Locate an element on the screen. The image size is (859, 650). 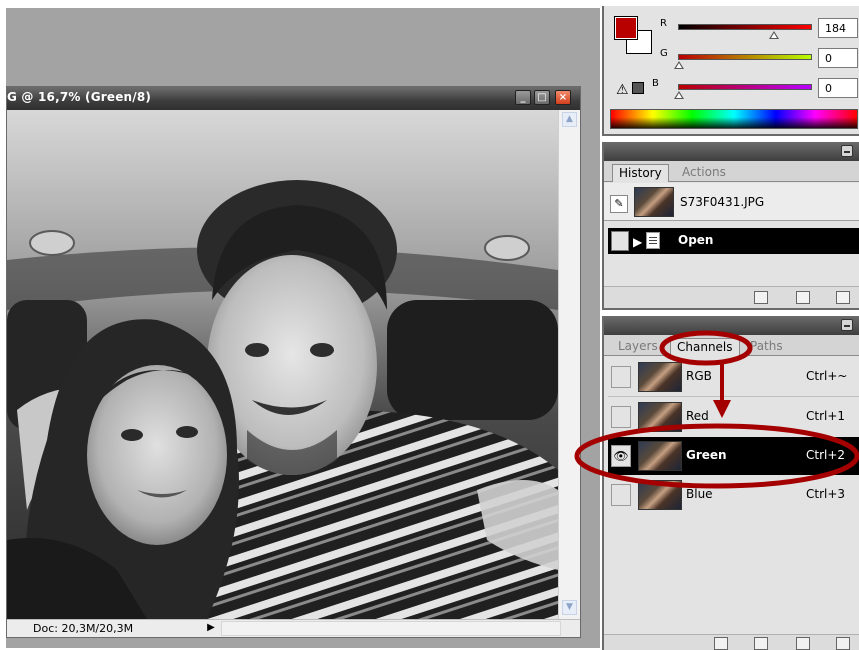
channel-shortcut: Ctrl+2 is located at coordinates (826, 455).